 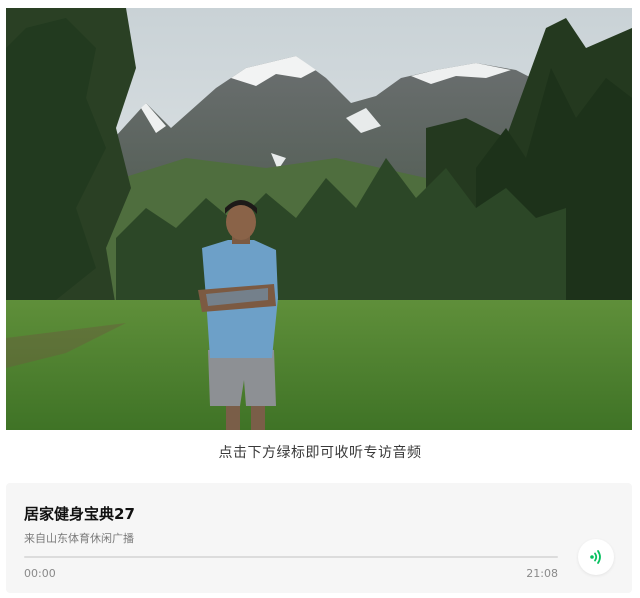 I want to click on audio-source: 来自山东体育休闲广播, so click(x=79, y=538).